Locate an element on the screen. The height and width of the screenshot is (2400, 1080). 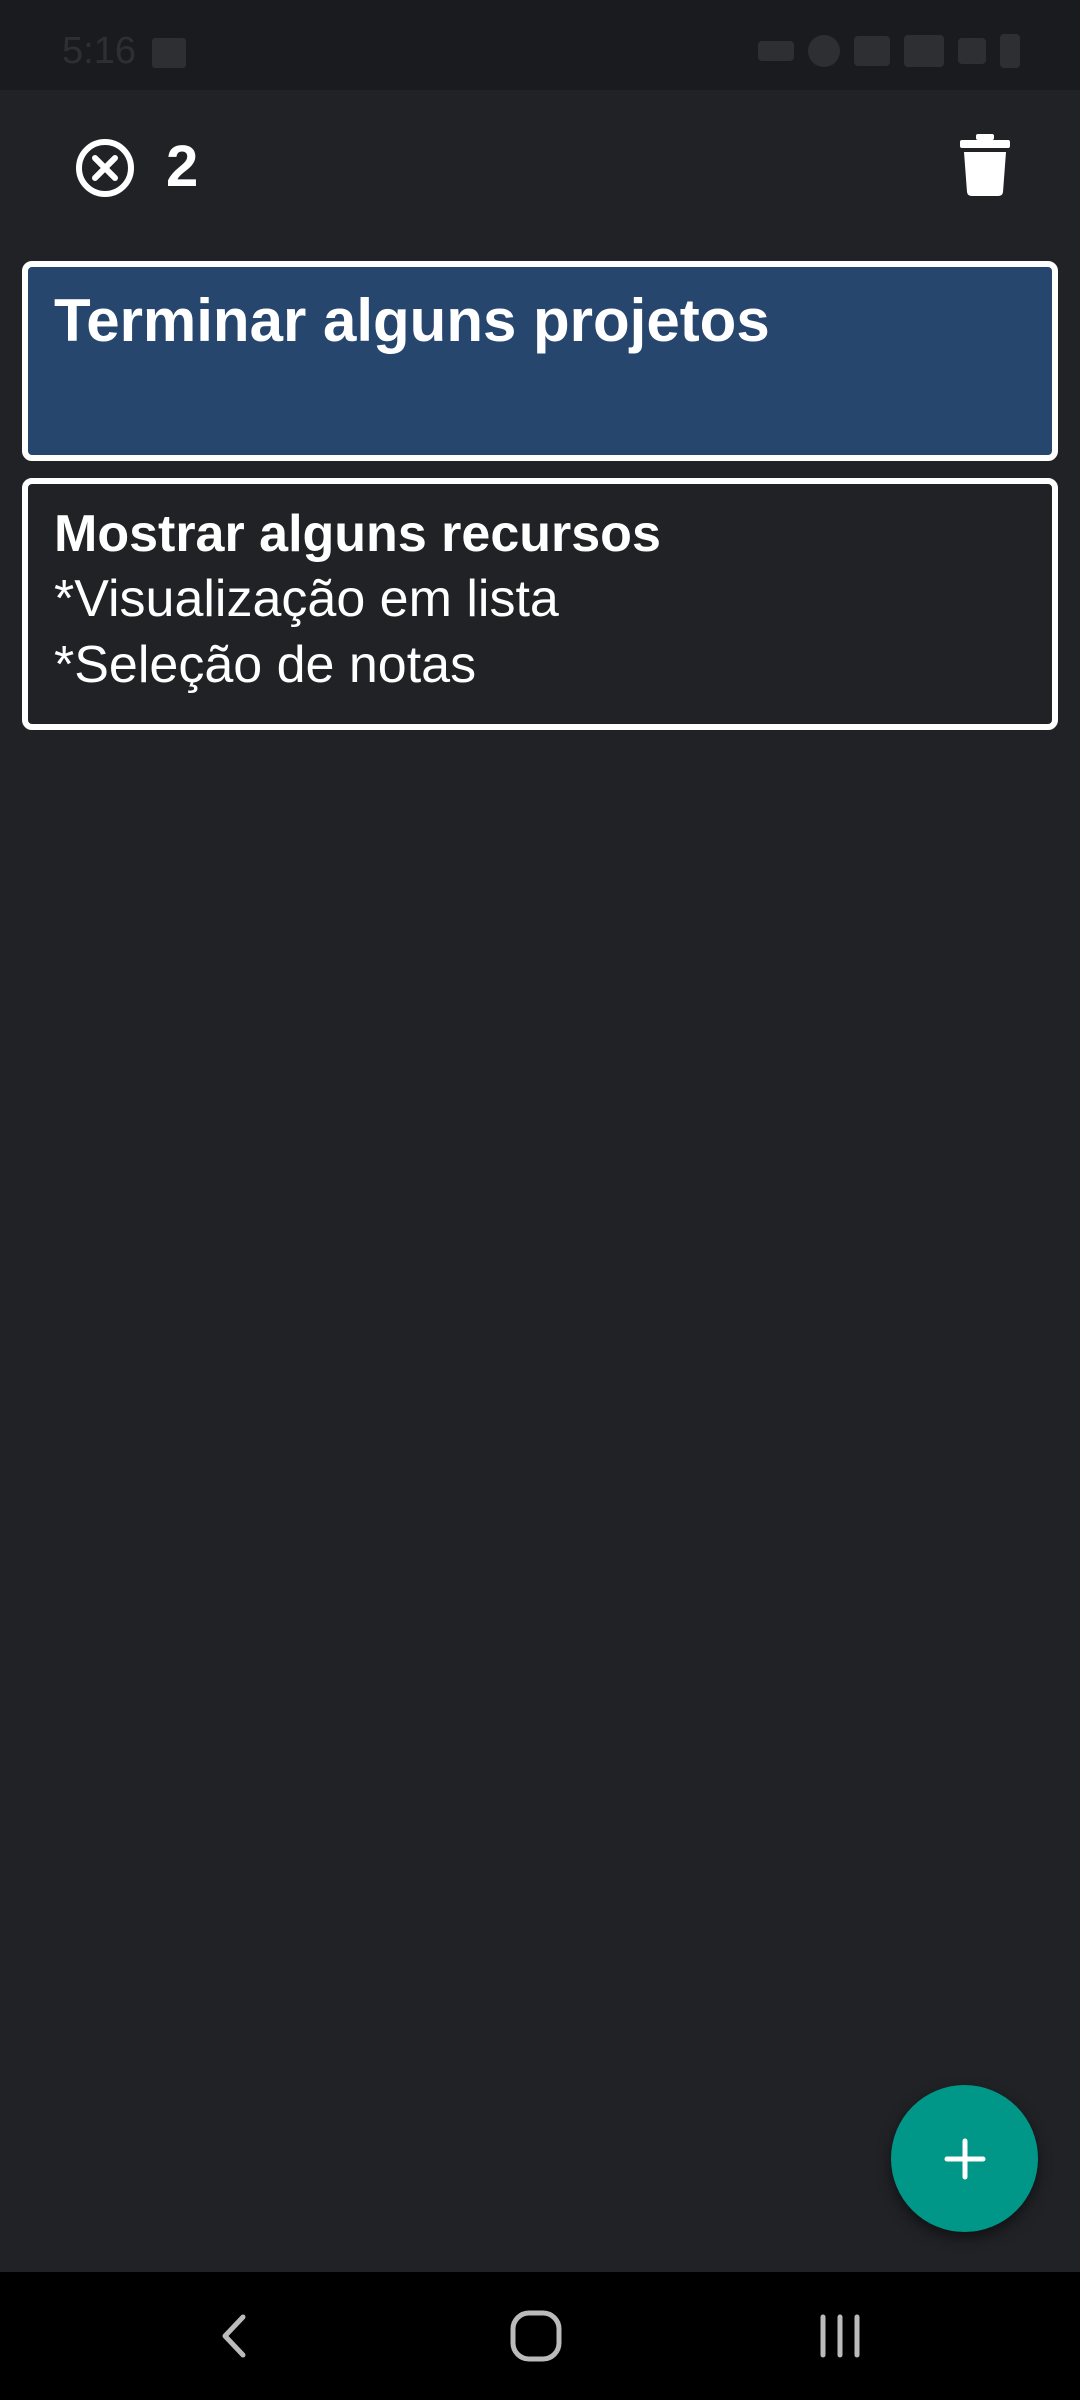
status-time: 5:16 is located at coordinates (99, 51).